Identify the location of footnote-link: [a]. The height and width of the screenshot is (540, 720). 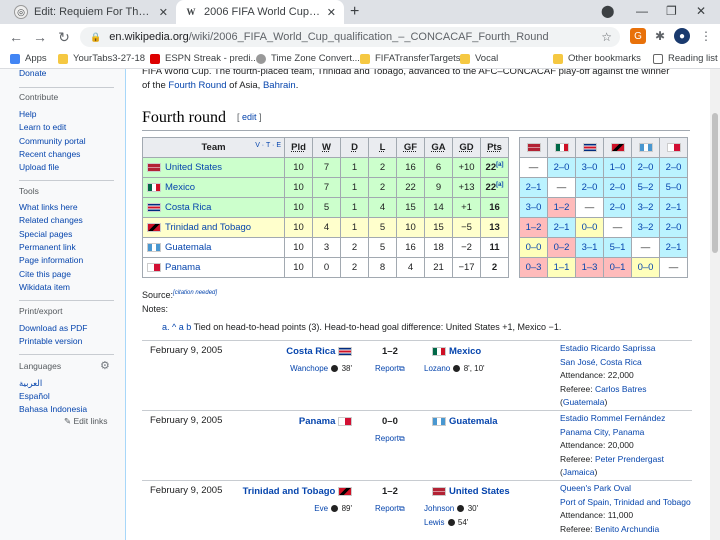
(499, 185).